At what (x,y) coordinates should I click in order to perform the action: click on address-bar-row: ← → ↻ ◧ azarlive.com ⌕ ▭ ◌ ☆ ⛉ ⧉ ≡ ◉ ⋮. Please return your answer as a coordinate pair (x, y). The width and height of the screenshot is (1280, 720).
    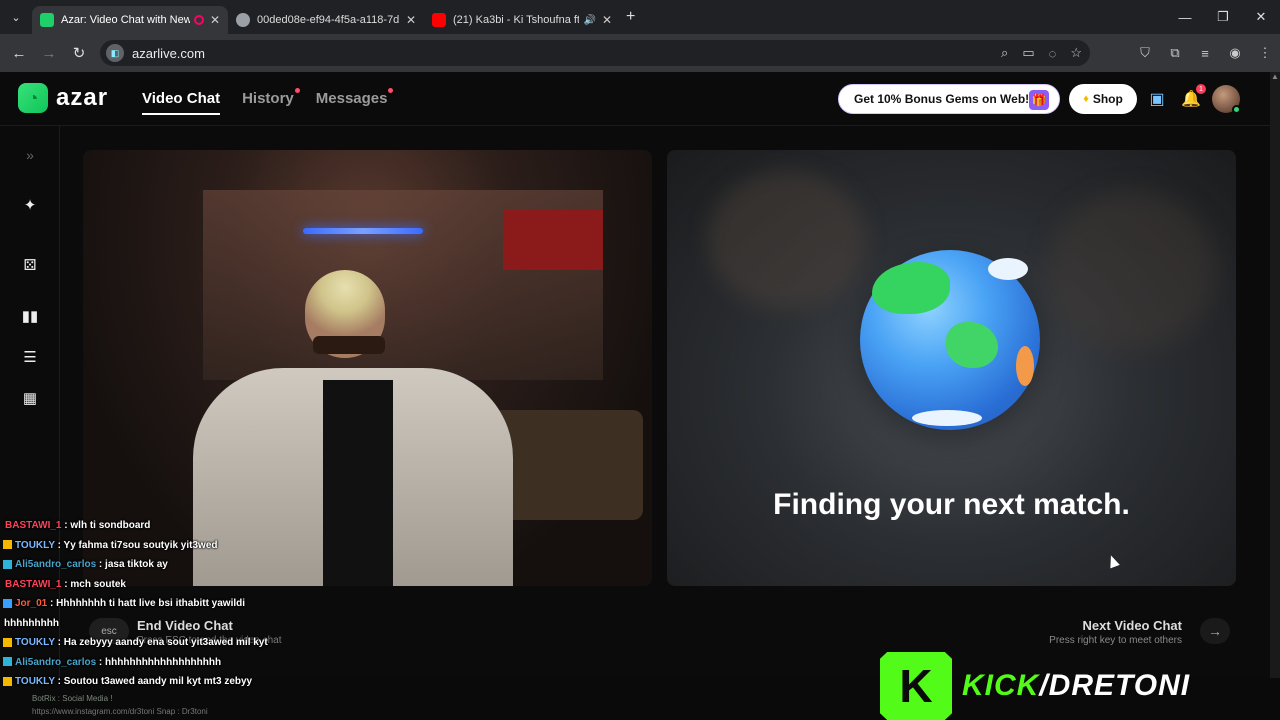
    Looking at the image, I should click on (640, 53).